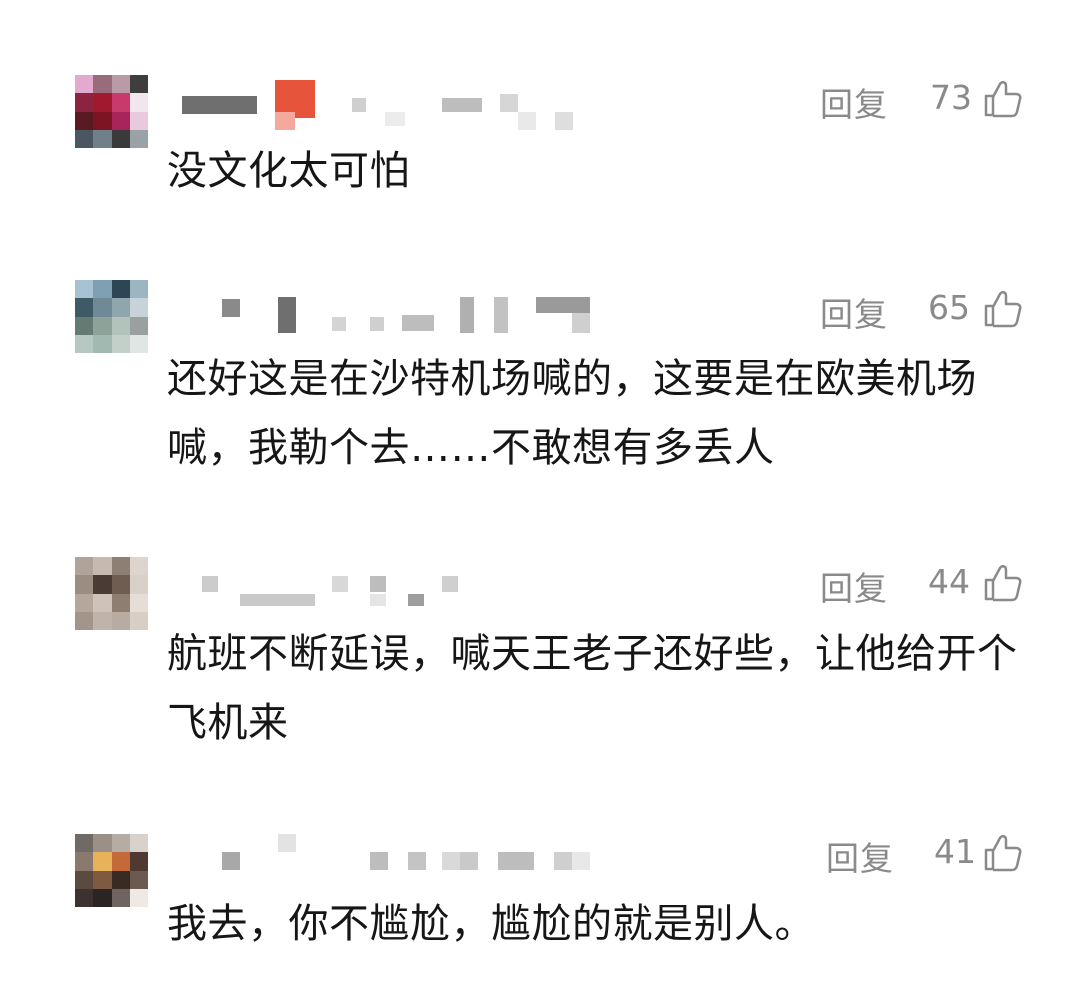  What do you see at coordinates (860, 856) in the screenshot?
I see `reply-button: 回复` at bounding box center [860, 856].